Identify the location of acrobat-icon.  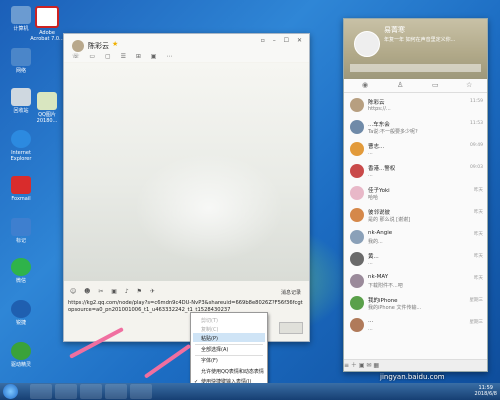
(47, 17).